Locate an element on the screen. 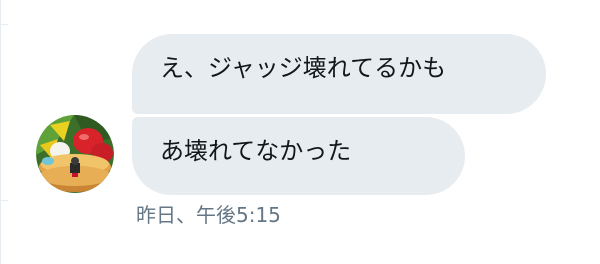 This screenshot has width=600, height=264. sender-avatar is located at coordinates (75, 154).